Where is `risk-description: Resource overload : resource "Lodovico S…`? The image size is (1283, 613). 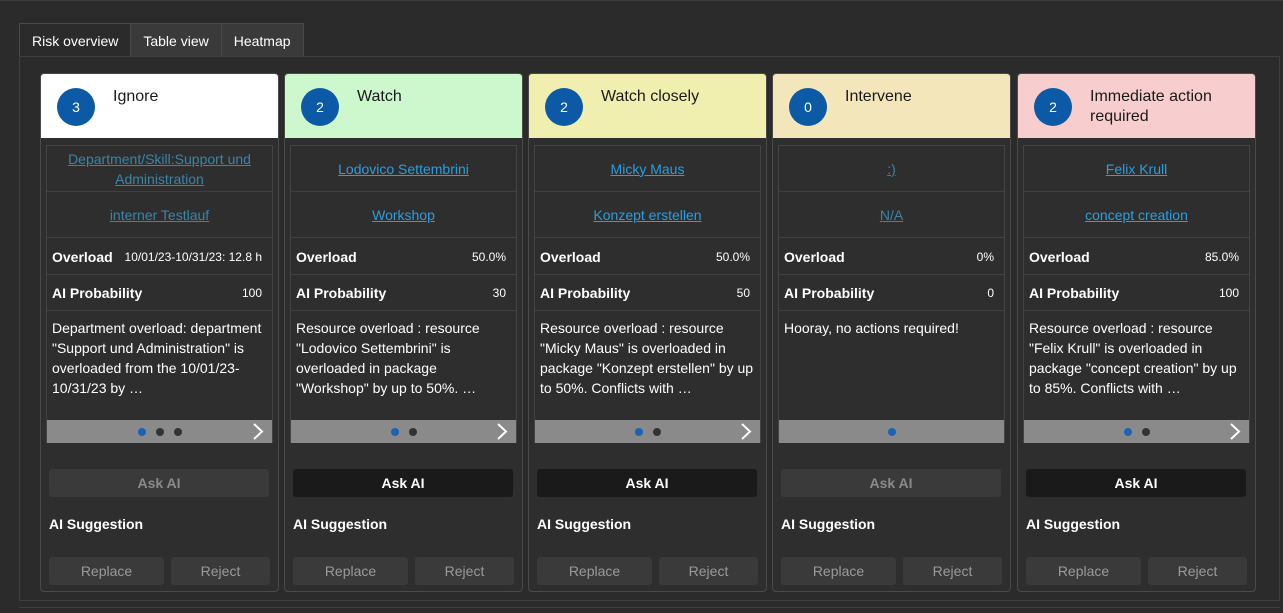
risk-description: Resource overload : resource "Lodovico S… is located at coordinates (403, 356).